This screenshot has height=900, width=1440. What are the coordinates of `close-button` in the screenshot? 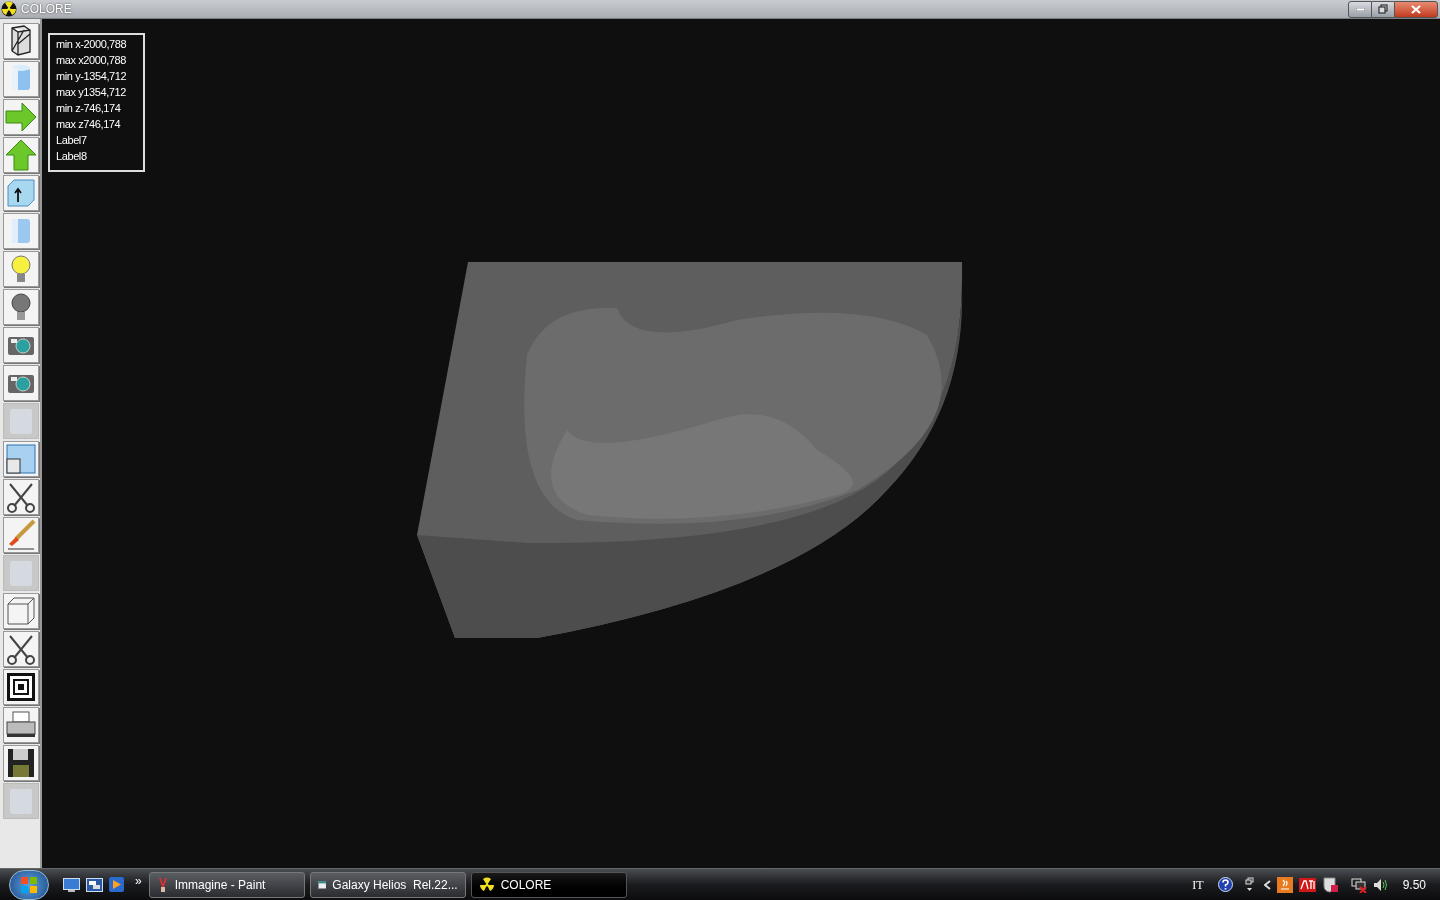 It's located at (1416, 9).